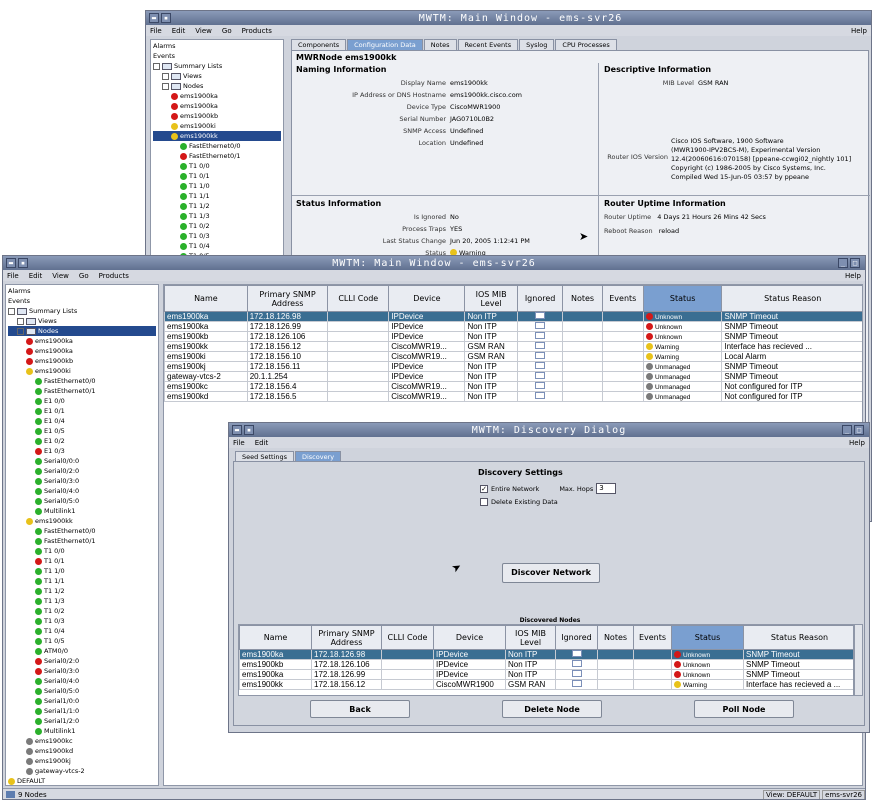  I want to click on tree-node: ems1900kc, so click(82, 741).